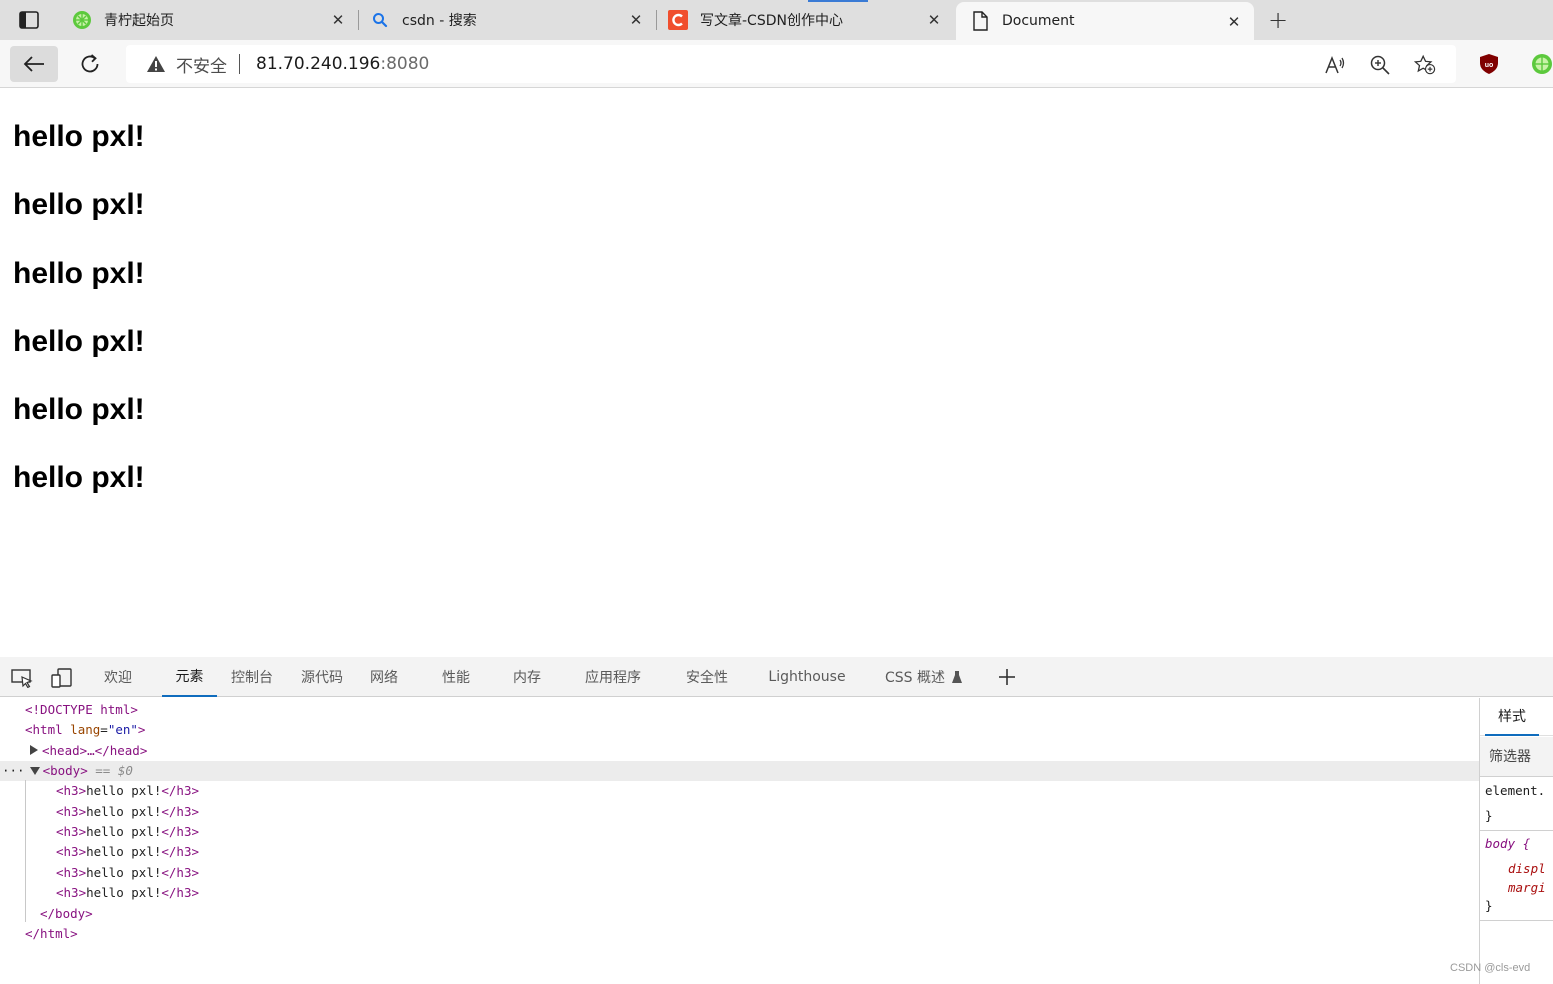 The width and height of the screenshot is (1553, 984). I want to click on search-icon, so click(380, 20).